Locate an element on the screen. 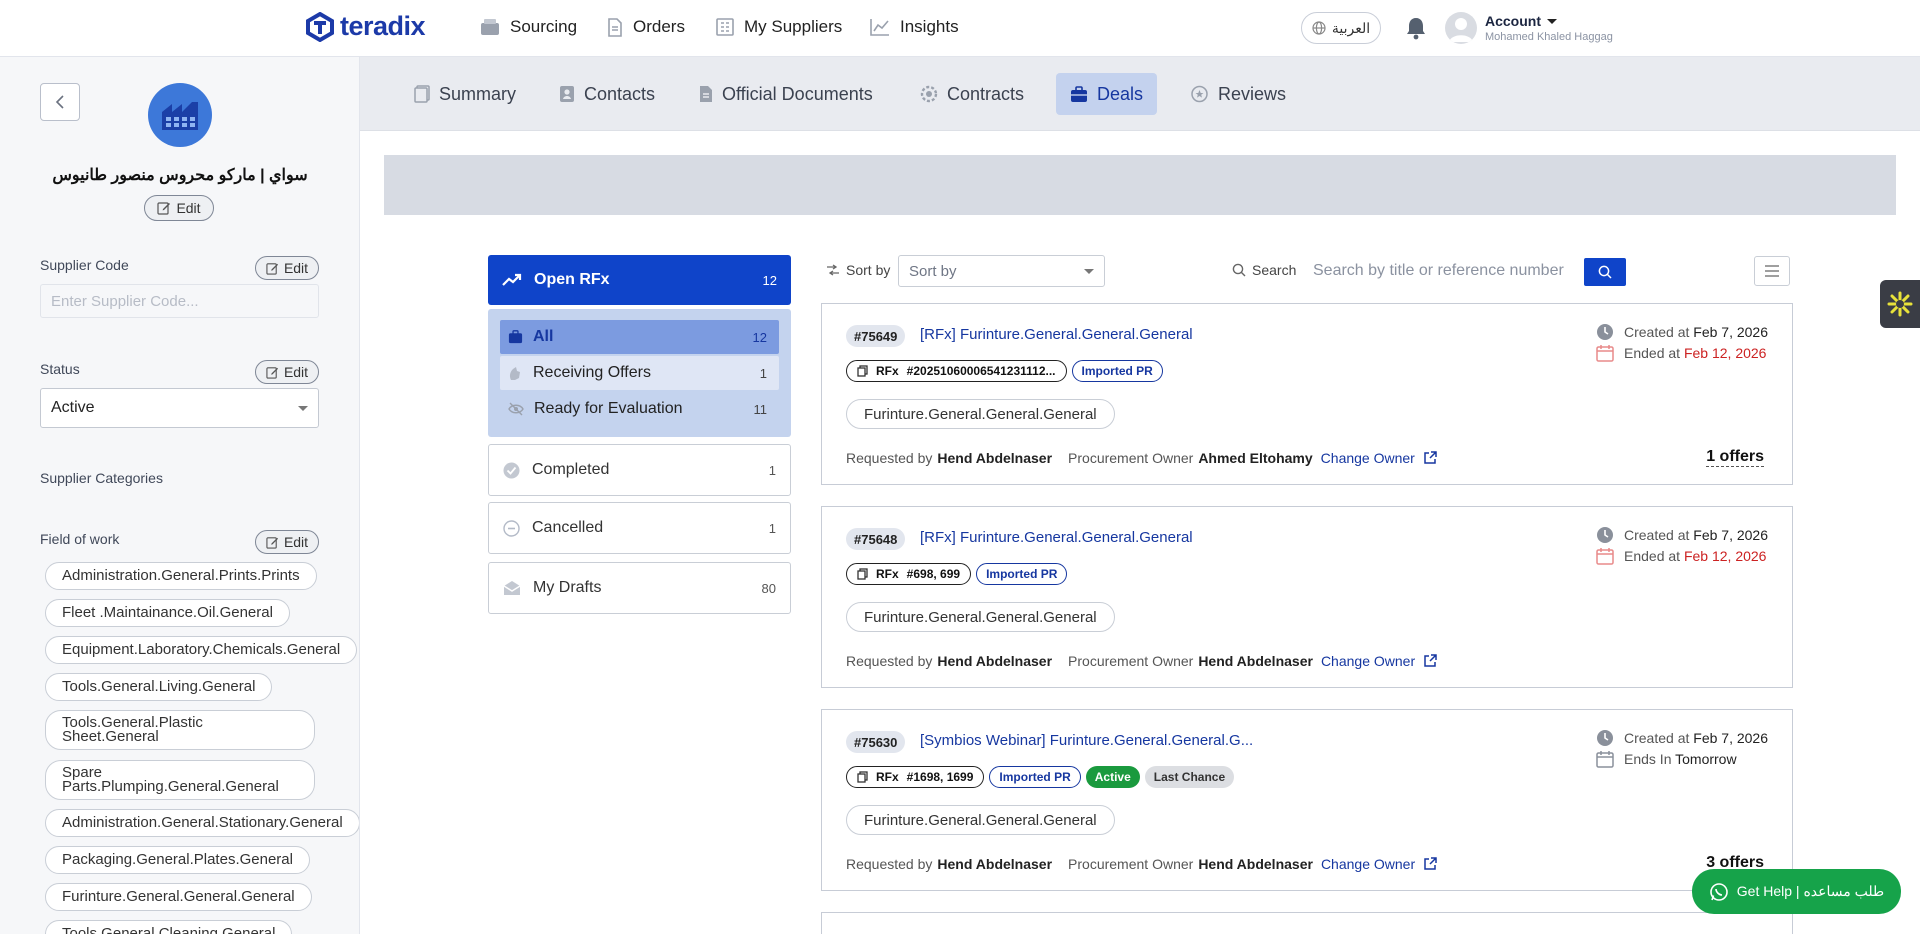 The width and height of the screenshot is (1920, 934). sort-select-placeholder: Sort by is located at coordinates (933, 271).